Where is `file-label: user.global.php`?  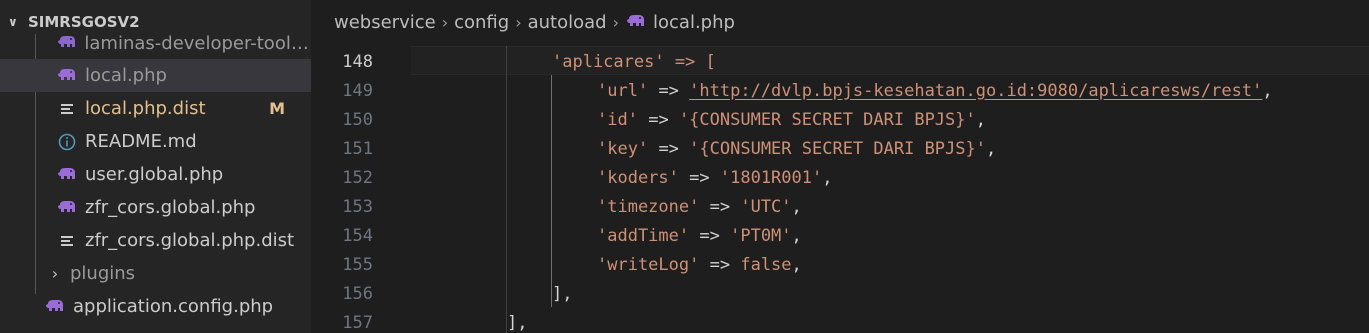
file-label: user.global.php is located at coordinates (154, 174).